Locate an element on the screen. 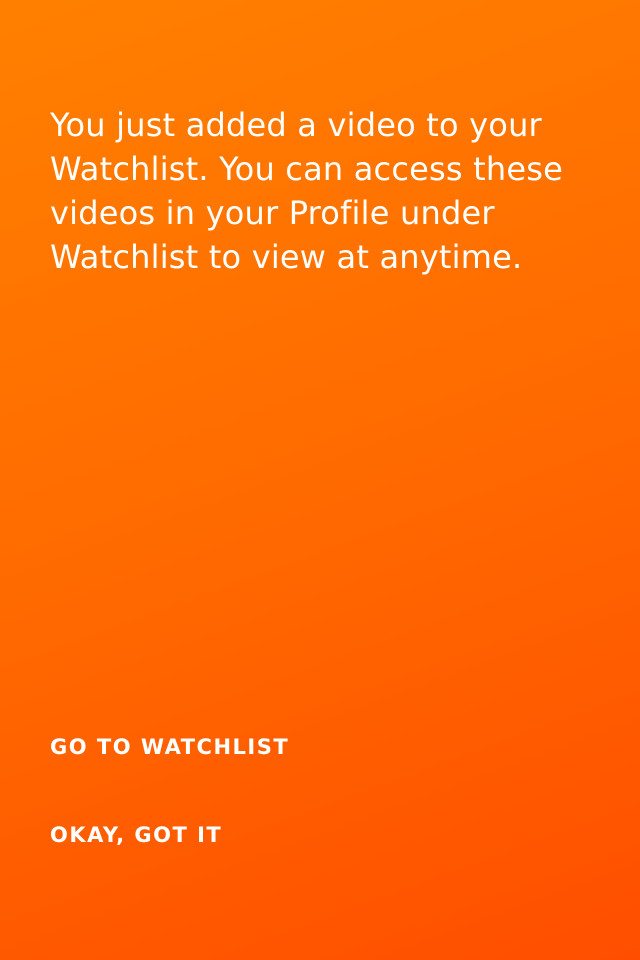  go-to-watchlist-button: GO TO WATCHLIST is located at coordinates (169, 747).